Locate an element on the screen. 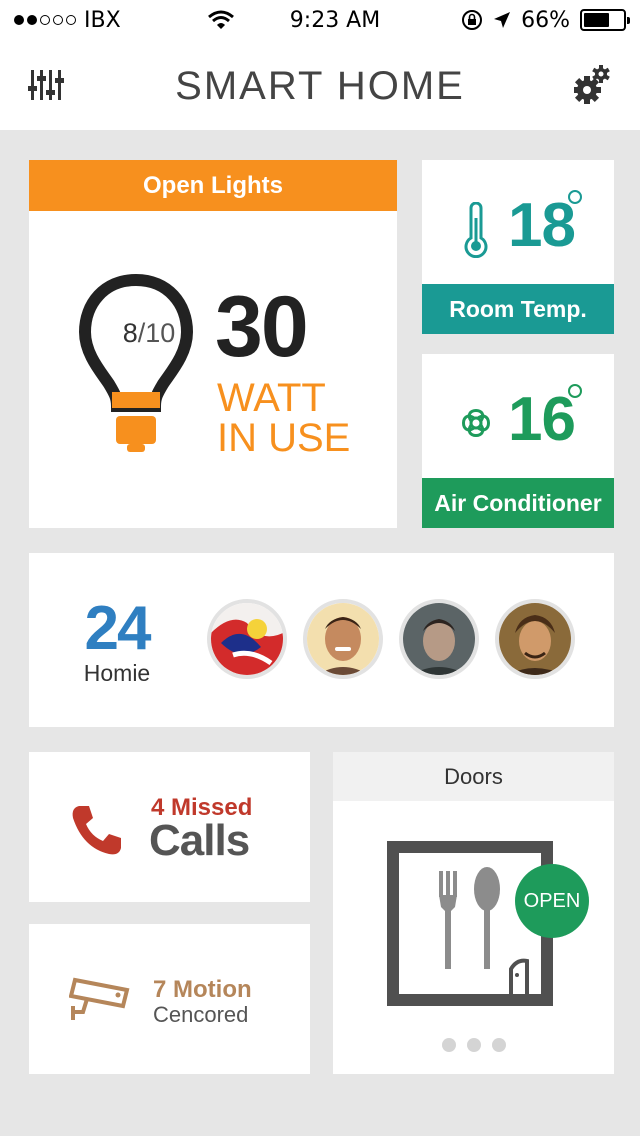 The height and width of the screenshot is (1136, 640). room-temp-value: 18 is located at coordinates (542, 225).